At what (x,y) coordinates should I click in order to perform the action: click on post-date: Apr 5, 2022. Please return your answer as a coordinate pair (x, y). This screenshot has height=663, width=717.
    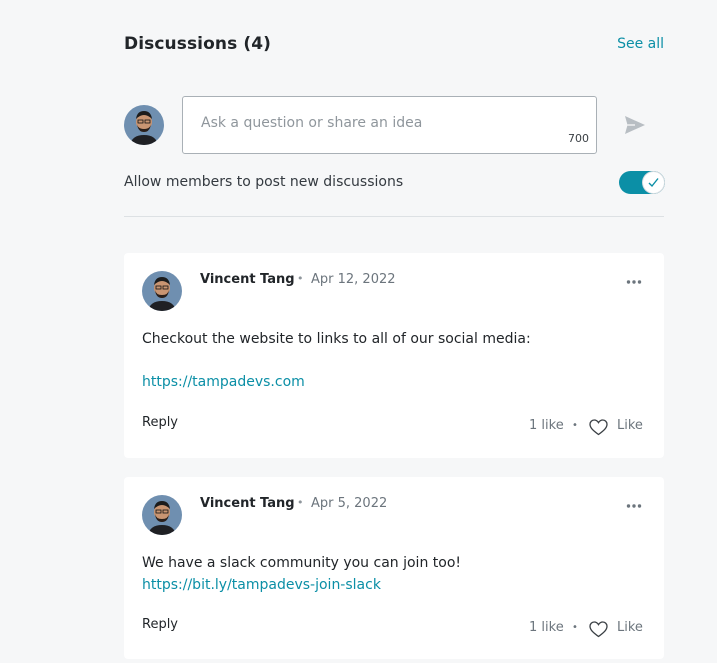
    Looking at the image, I should click on (349, 503).